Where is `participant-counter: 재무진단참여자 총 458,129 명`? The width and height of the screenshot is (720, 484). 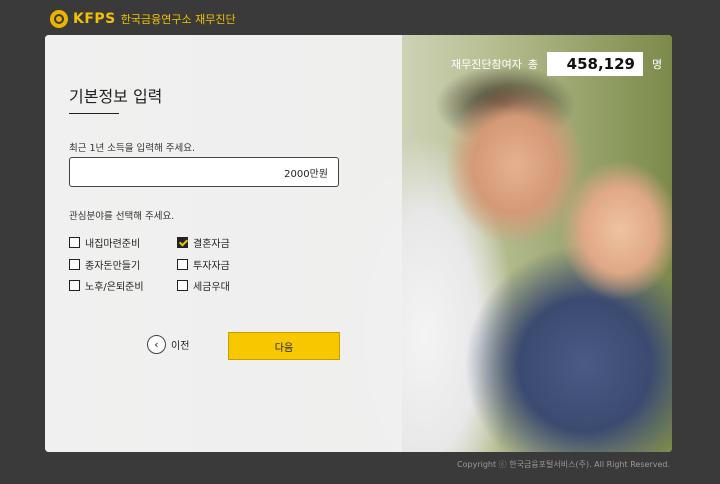
participant-counter: 재무진단참여자 총 458,129 명 is located at coordinates (556, 64).